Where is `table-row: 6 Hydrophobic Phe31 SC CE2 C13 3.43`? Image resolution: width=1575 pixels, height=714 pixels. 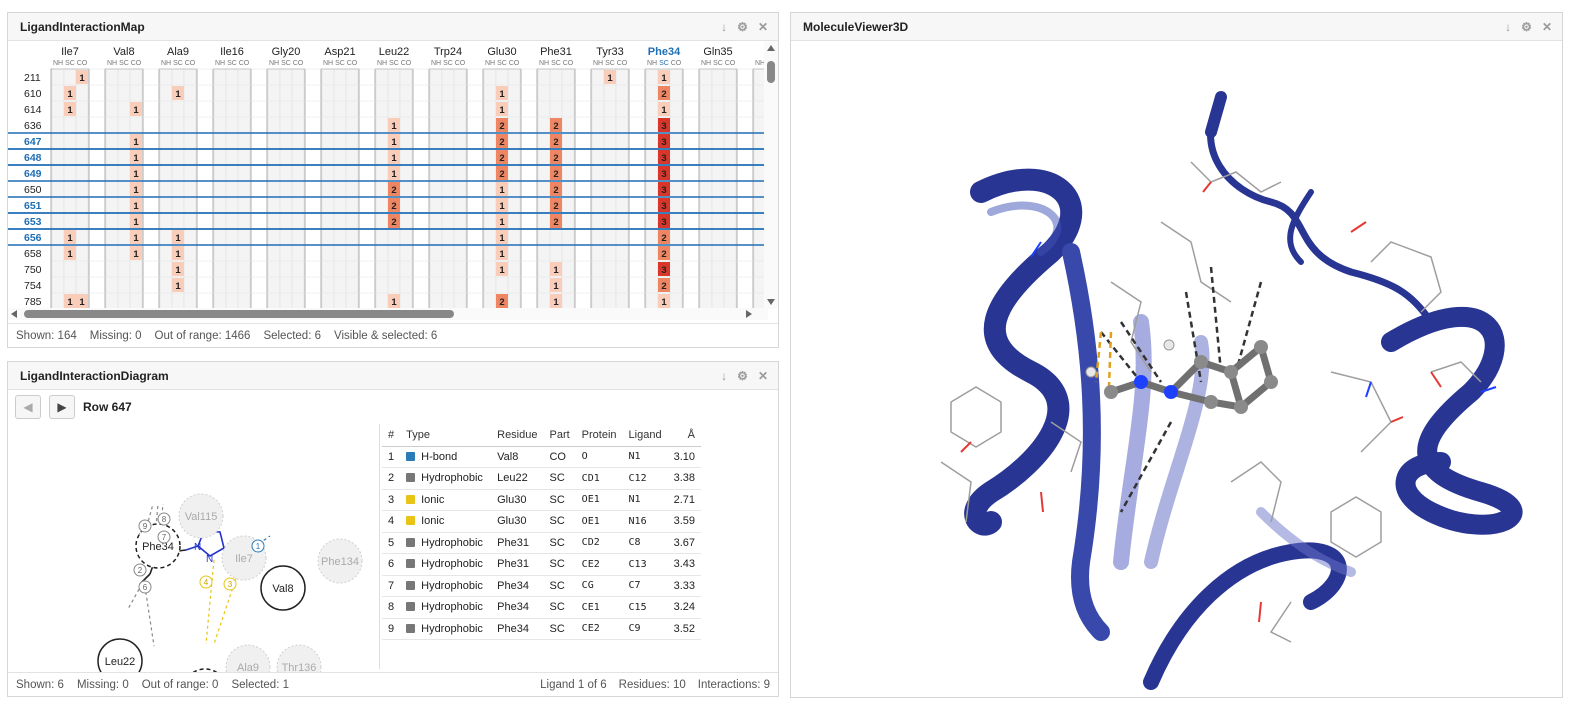
table-row: 6 Hydrophobic Phe31 SC CE2 C13 3.43 is located at coordinates (541, 564).